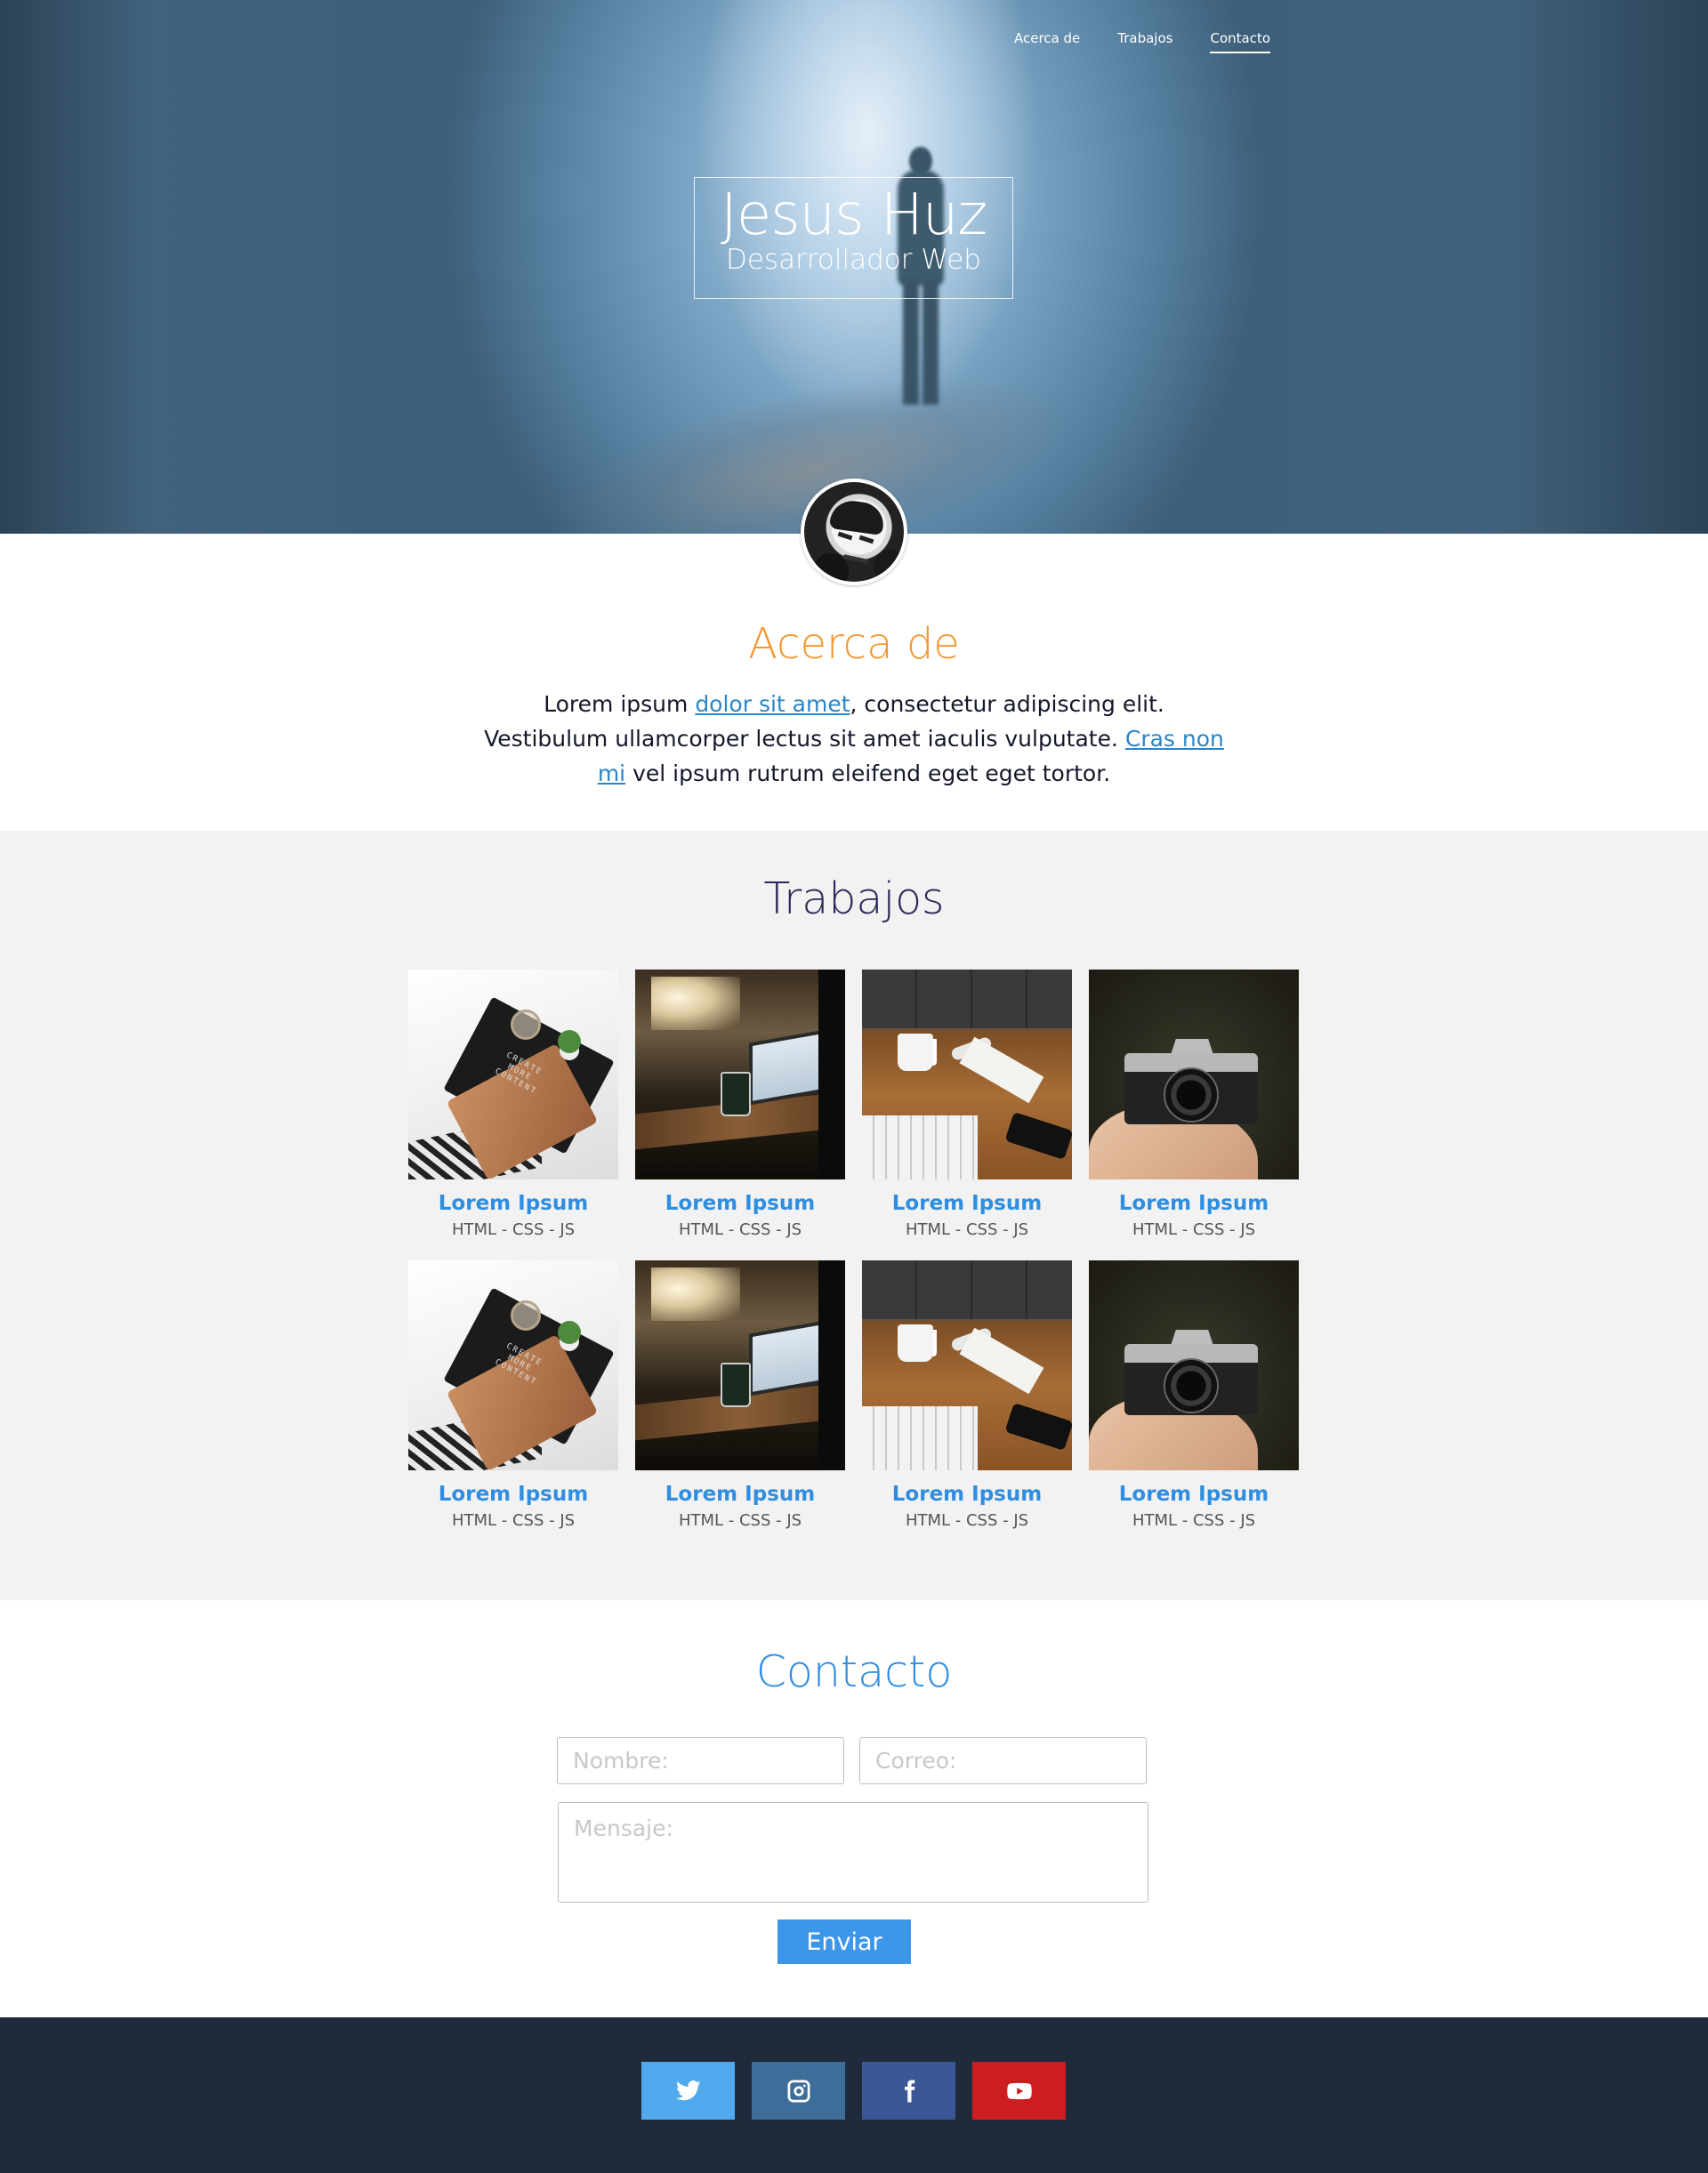 The width and height of the screenshot is (1708, 2173). I want to click on works-title: Trabajos, so click(854, 898).